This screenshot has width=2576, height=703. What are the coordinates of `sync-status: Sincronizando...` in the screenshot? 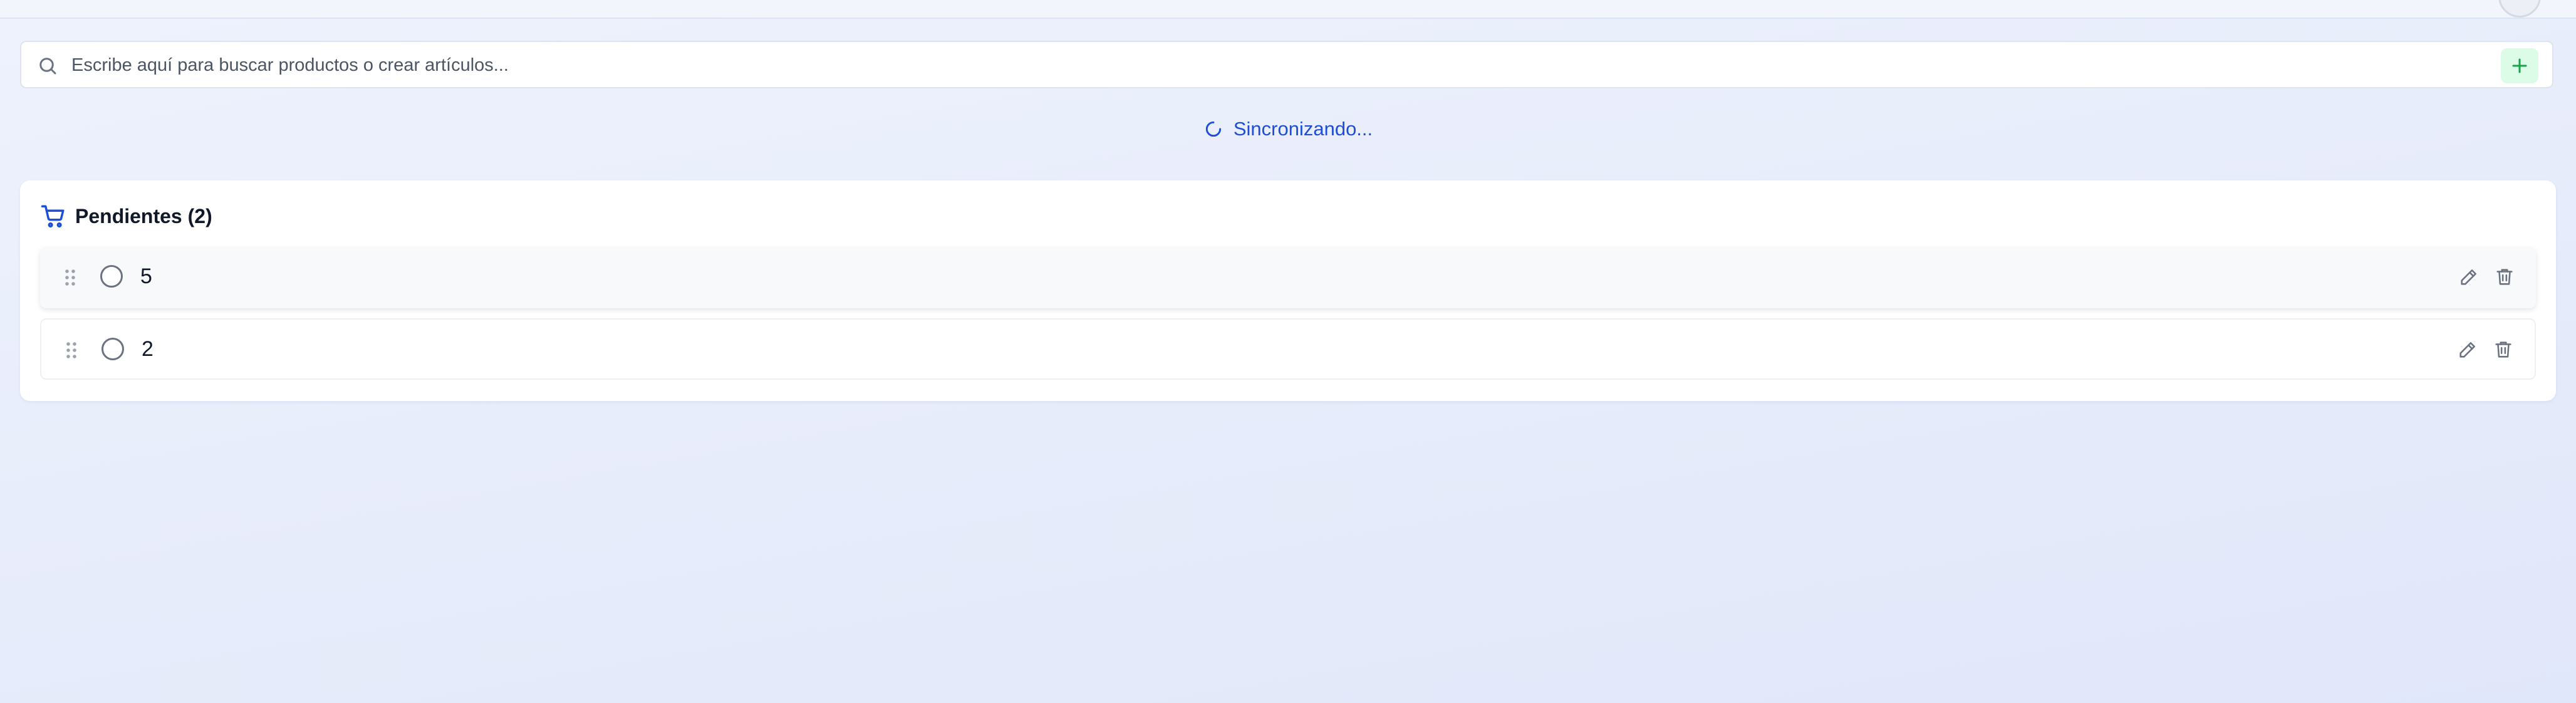 It's located at (1288, 129).